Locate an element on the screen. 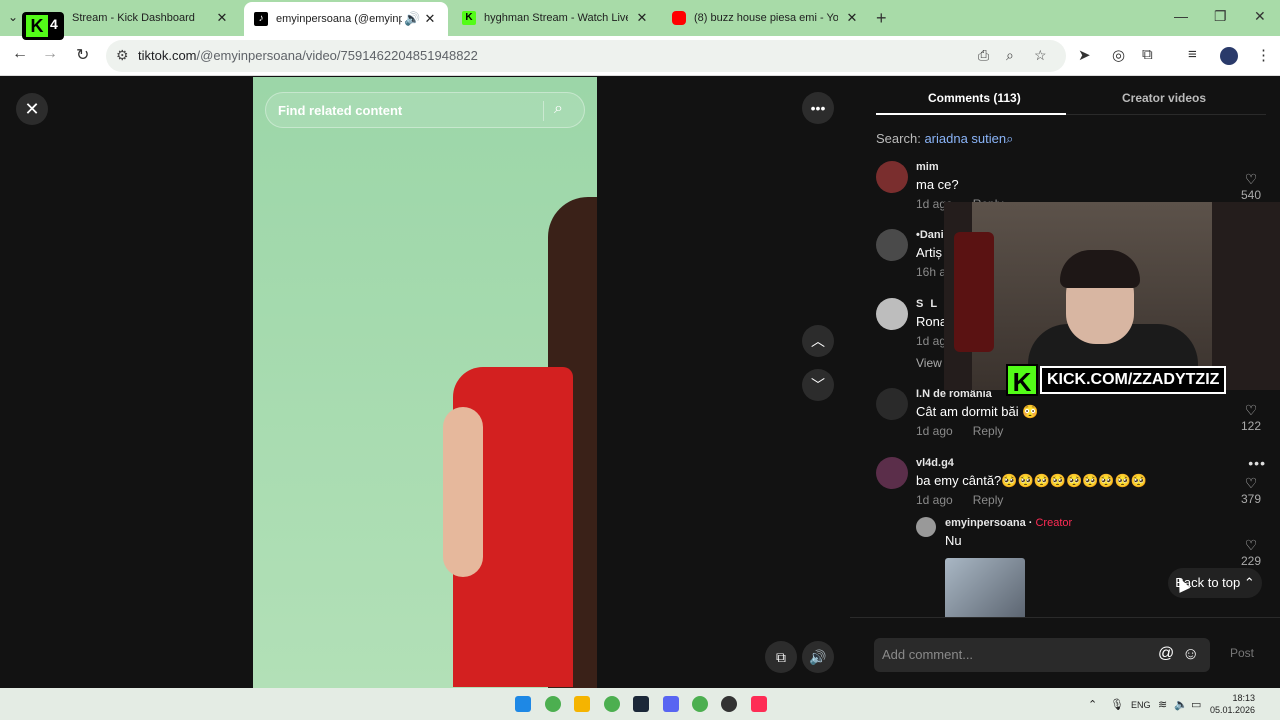  bookmark-star-icon: ☆ is located at coordinates (1040, 55).